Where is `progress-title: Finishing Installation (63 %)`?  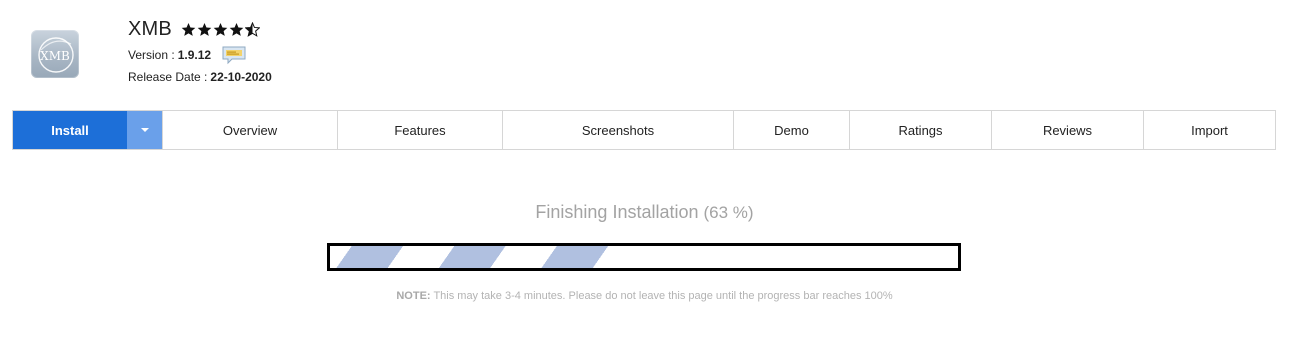 progress-title: Finishing Installation (63 %) is located at coordinates (644, 212).